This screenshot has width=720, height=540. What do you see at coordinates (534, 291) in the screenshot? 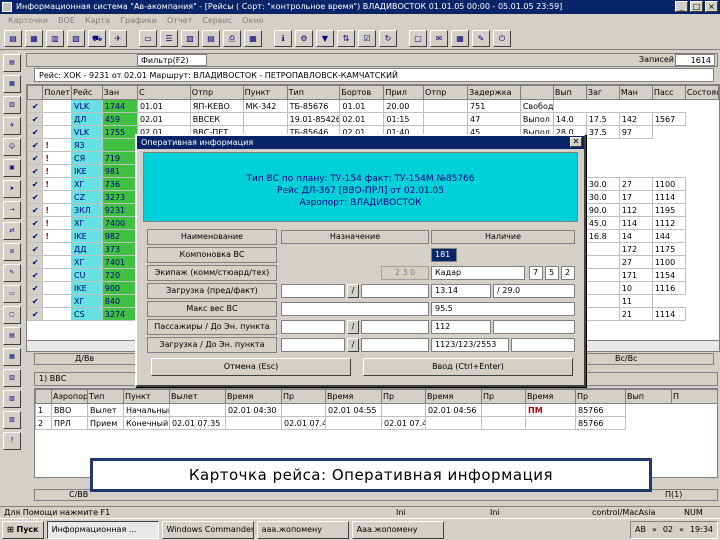
I see `load-fact-field-2: / 29.0` at bounding box center [534, 291].